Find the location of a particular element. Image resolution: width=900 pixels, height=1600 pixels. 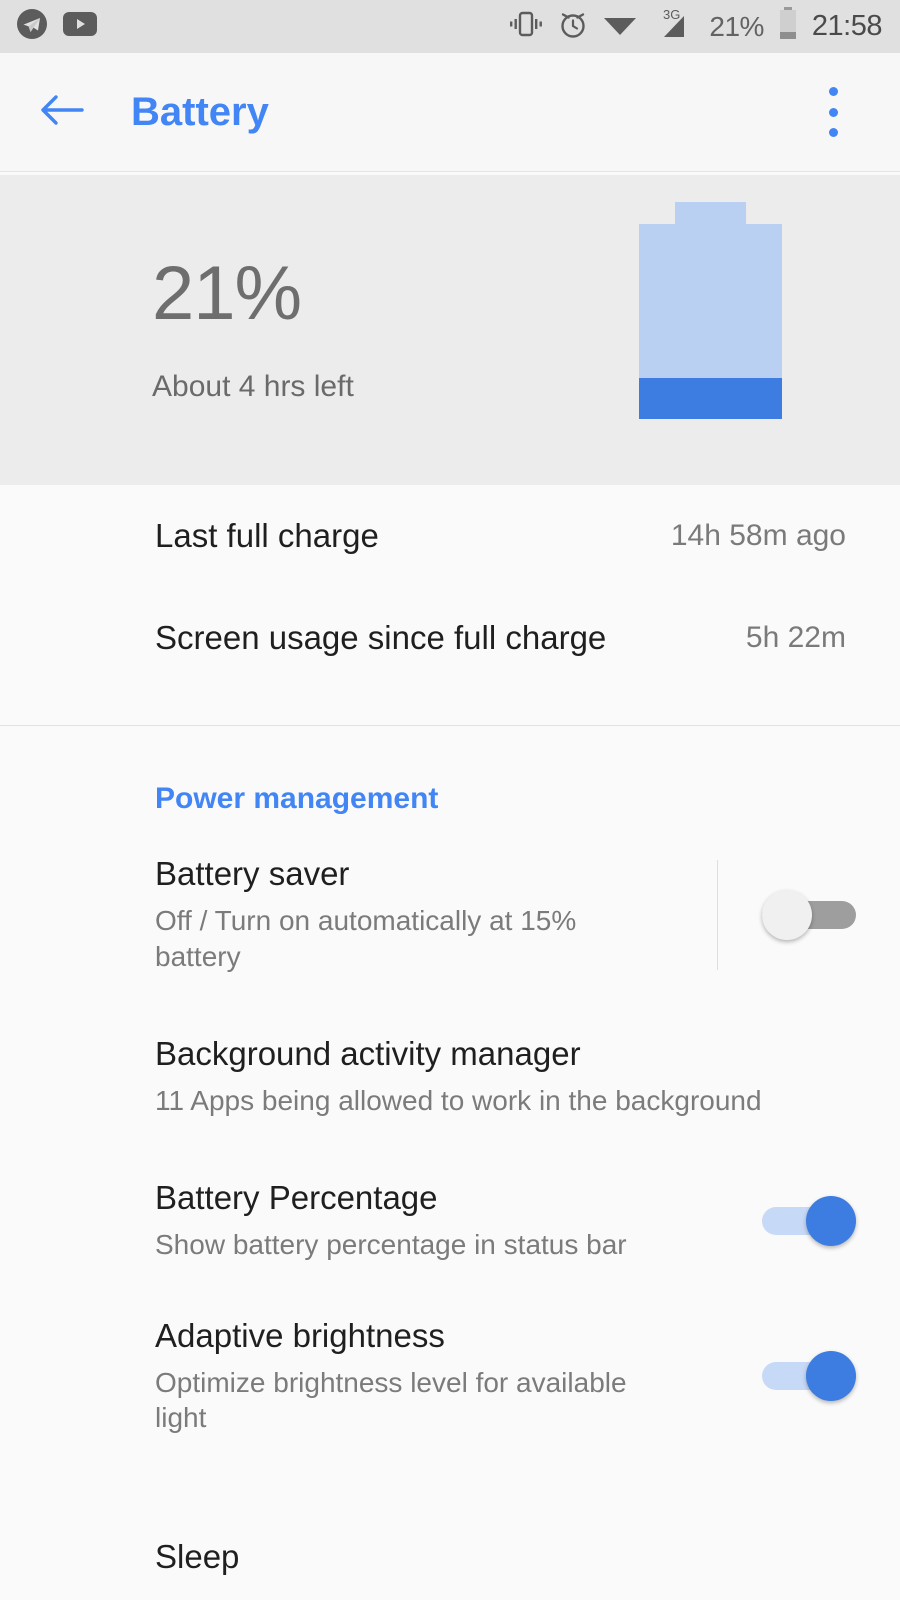

list-item-sleep: Sleep is located at coordinates (197, 1557).